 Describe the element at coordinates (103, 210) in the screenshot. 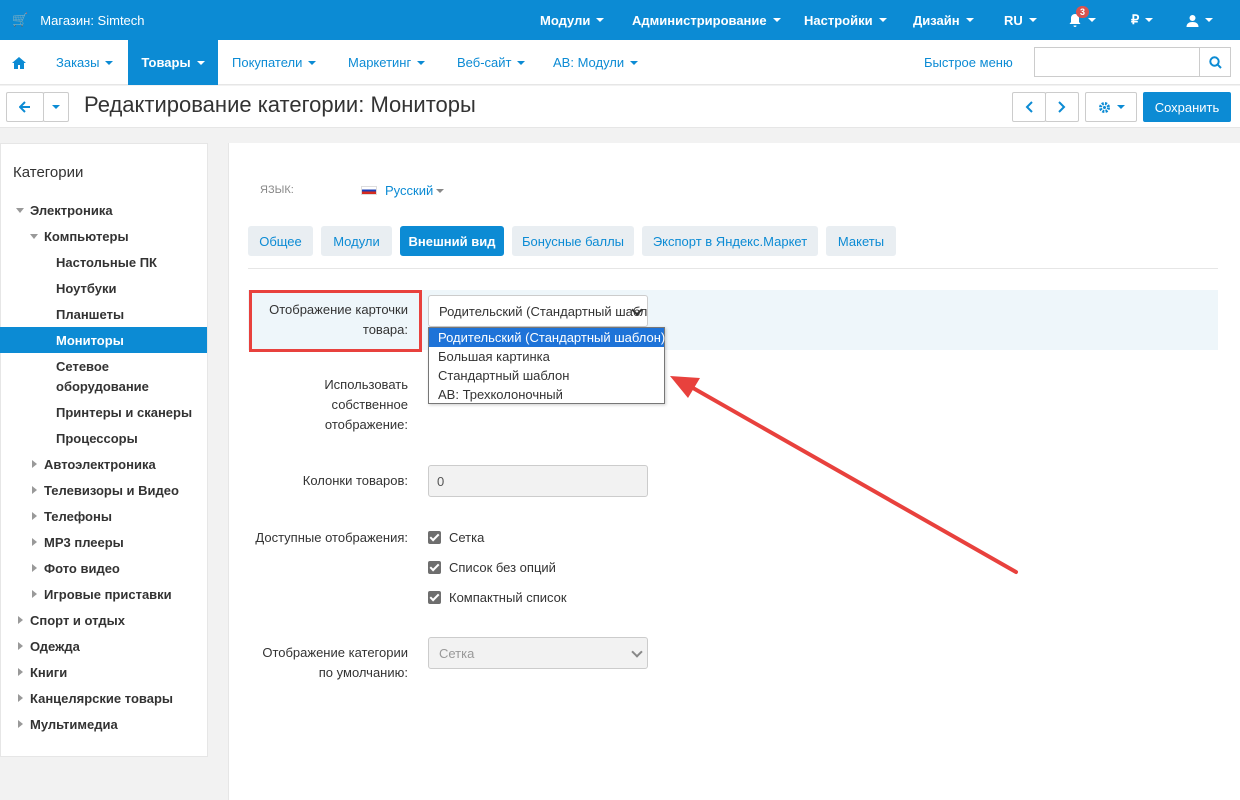

I see `sidebar-item-electronics: Электроника` at that location.